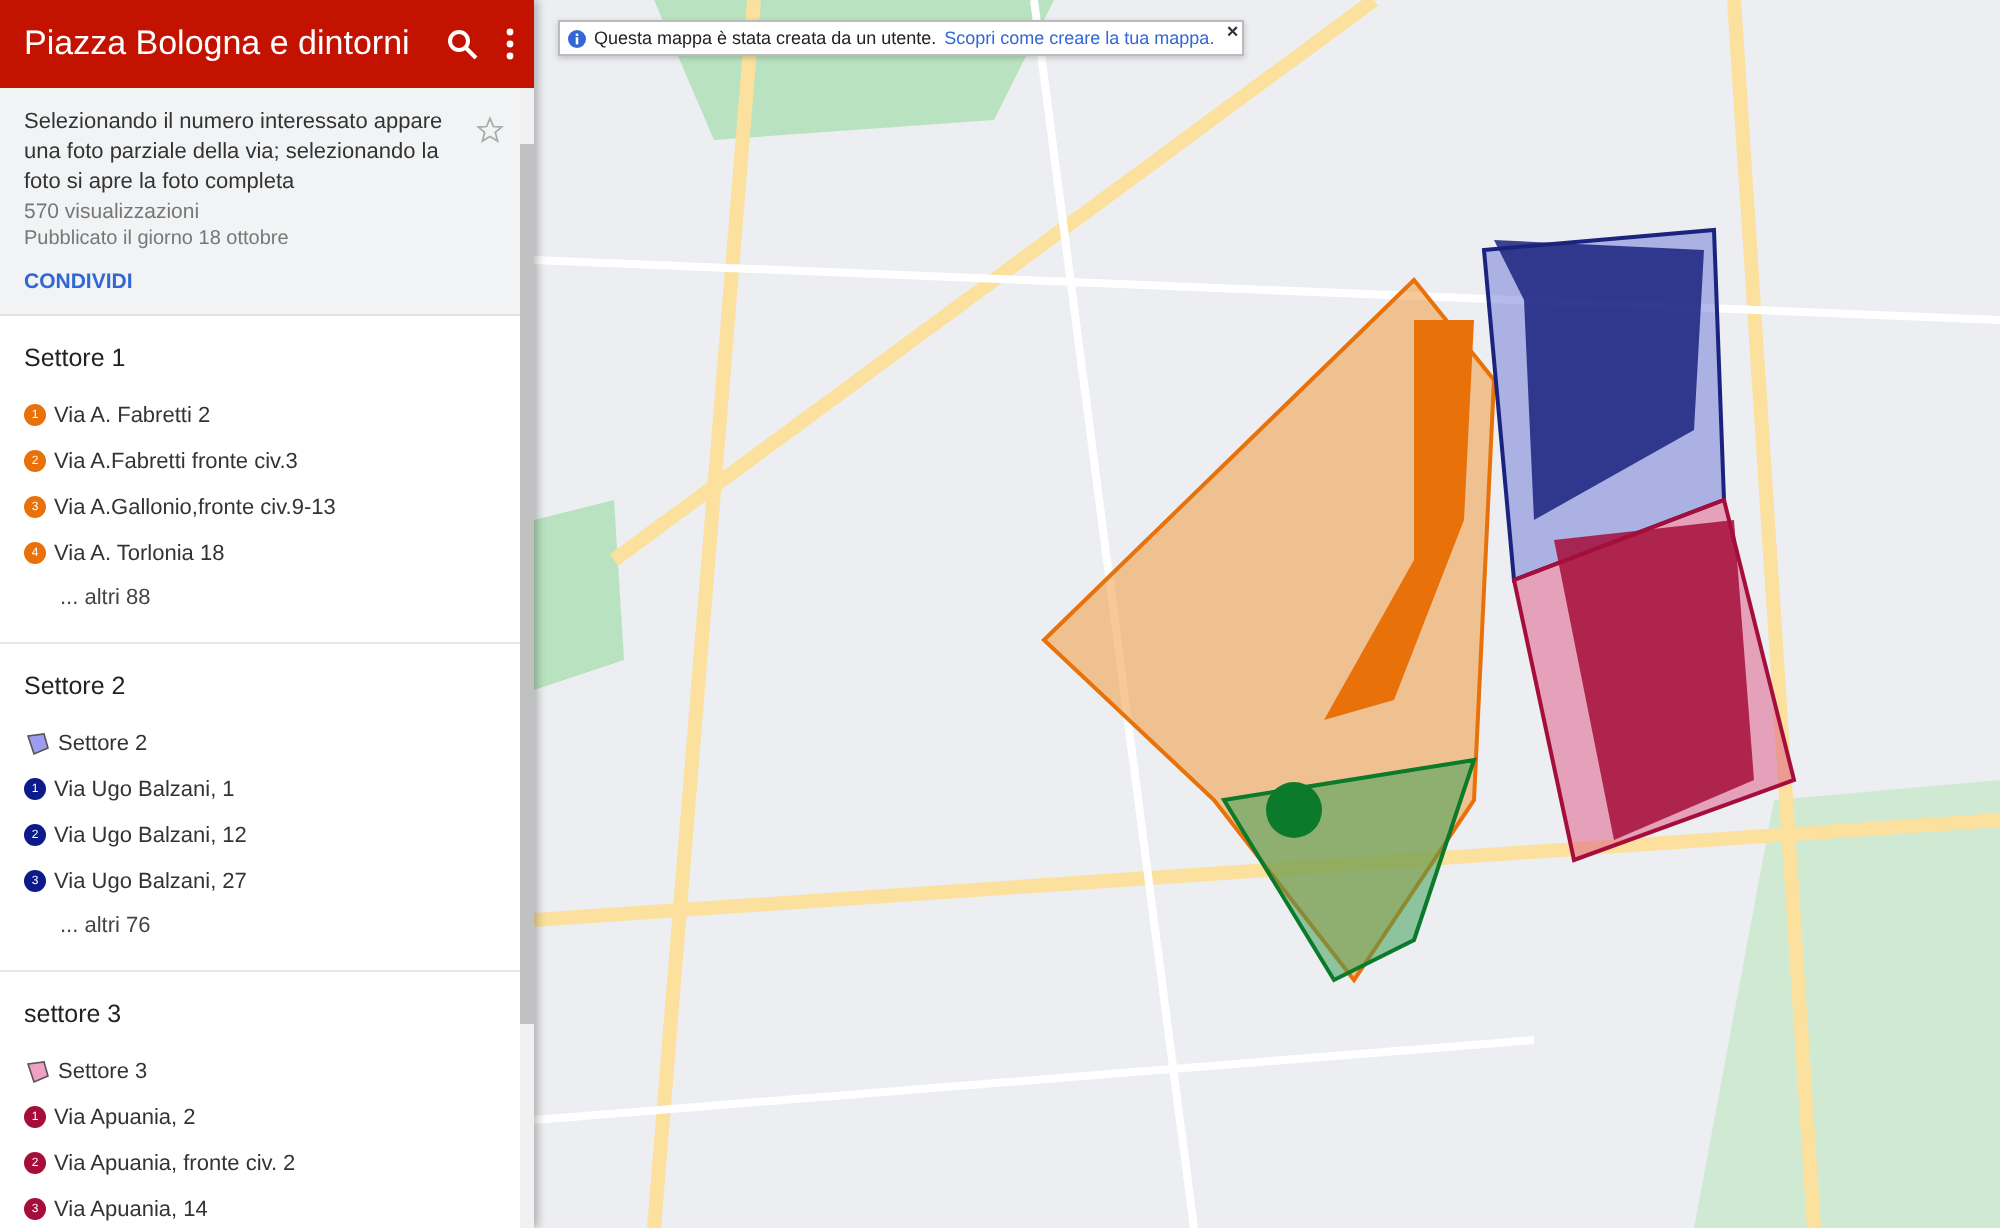  Describe the element at coordinates (260, 927) in the screenshot. I see `more-items-link: ... altri 76` at that location.